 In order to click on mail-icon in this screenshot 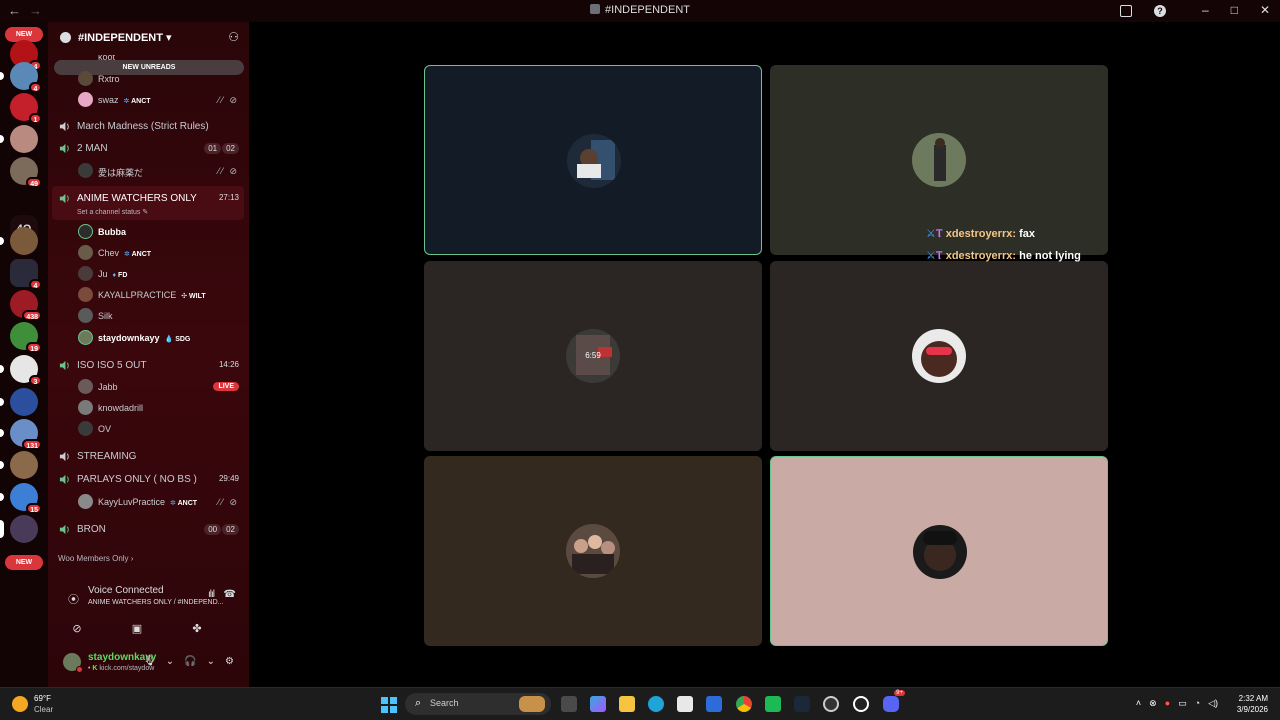, I will do `click(714, 704)`.